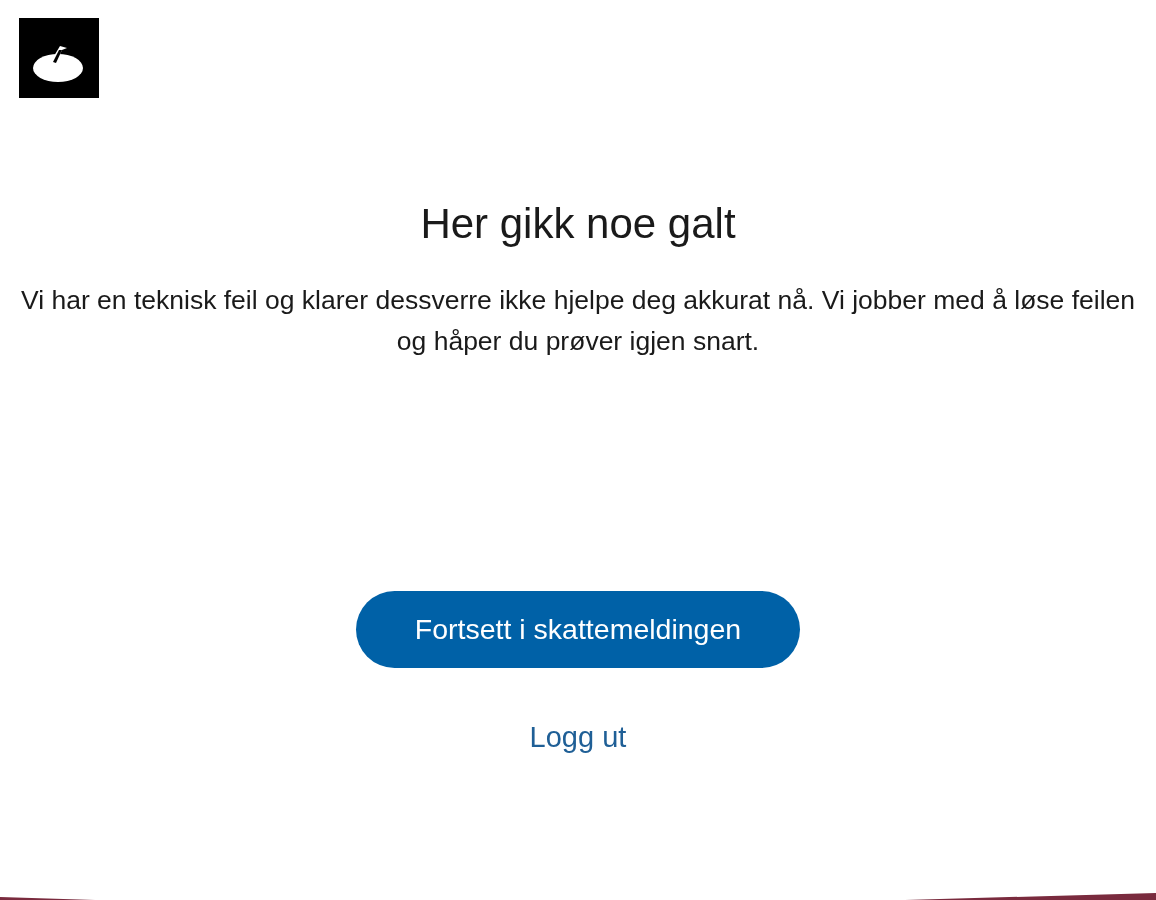  I want to click on continue-button: Fortsett i skattemeldingen, so click(578, 629).